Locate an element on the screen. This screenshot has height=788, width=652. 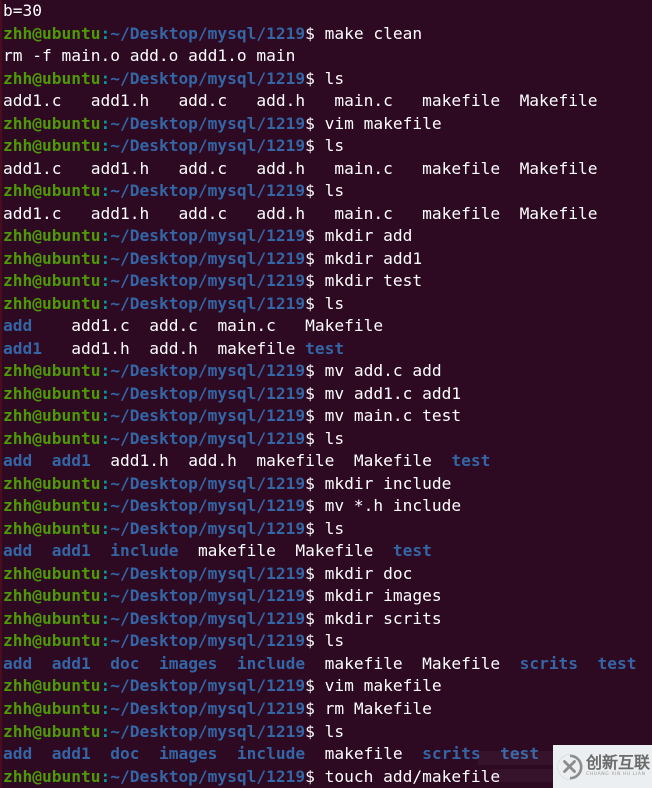
terminal-command-text: mkdir add is located at coordinates (368, 236).